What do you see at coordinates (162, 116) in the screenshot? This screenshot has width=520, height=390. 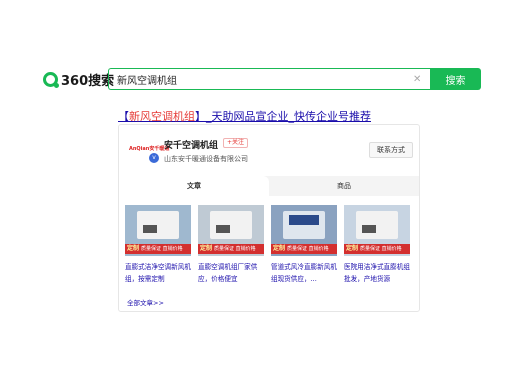 I see `title-keyword: 新风空调机组` at bounding box center [162, 116].